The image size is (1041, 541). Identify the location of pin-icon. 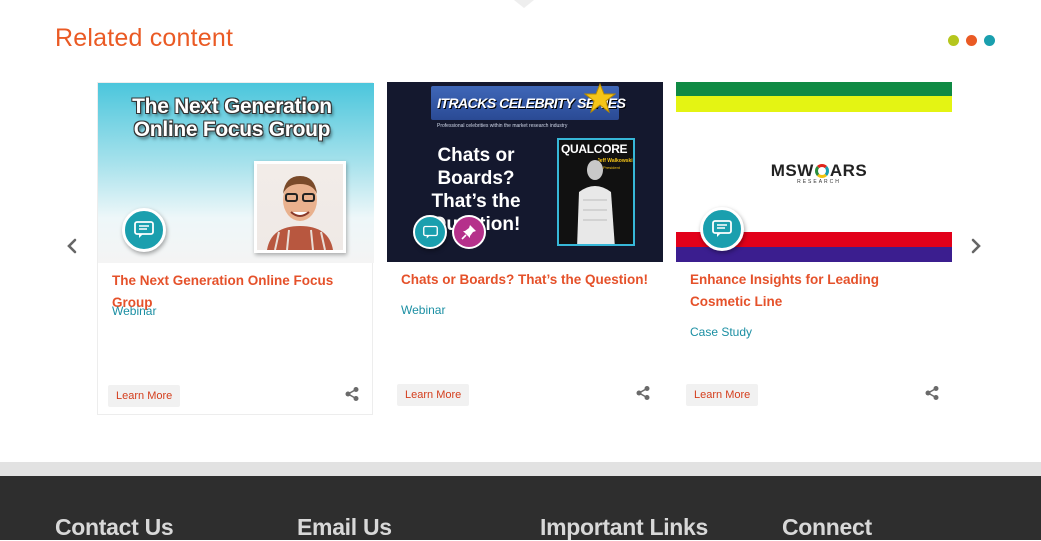
(469, 232).